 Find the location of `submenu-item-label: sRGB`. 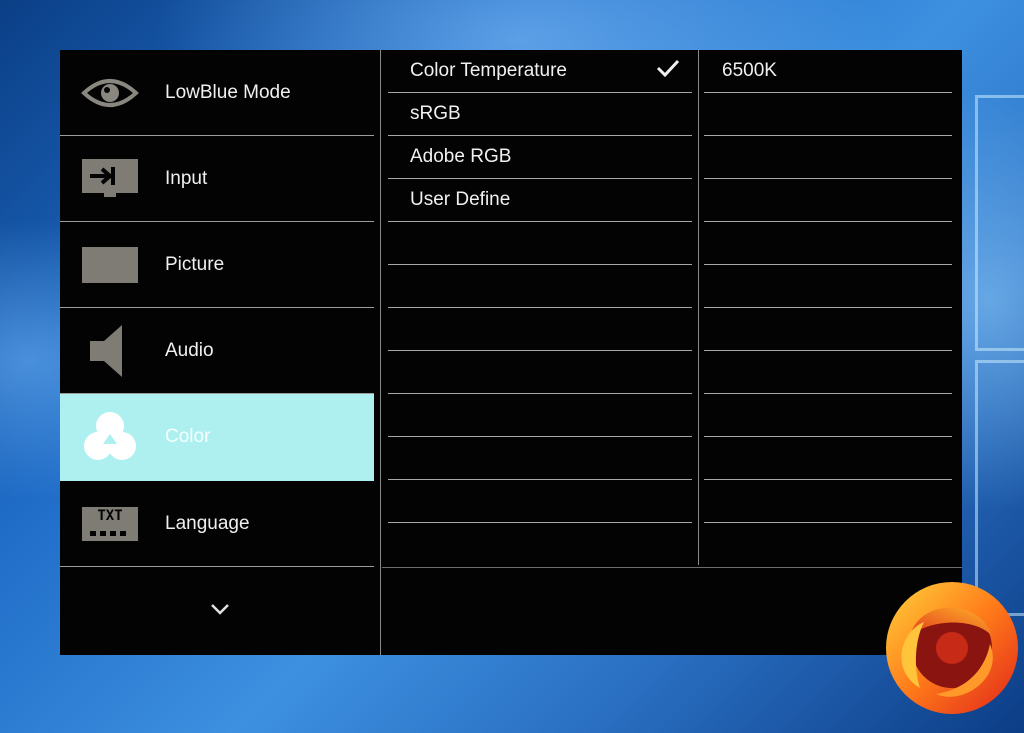

submenu-item-label: sRGB is located at coordinates (435, 113).